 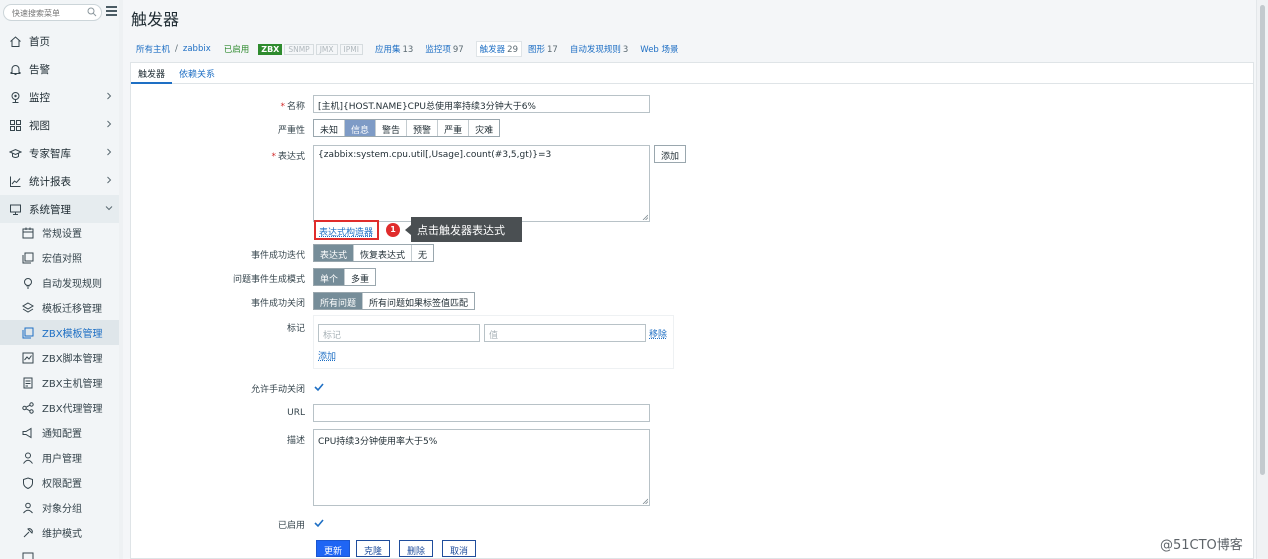 What do you see at coordinates (15, 41) in the screenshot?
I see `home-icon` at bounding box center [15, 41].